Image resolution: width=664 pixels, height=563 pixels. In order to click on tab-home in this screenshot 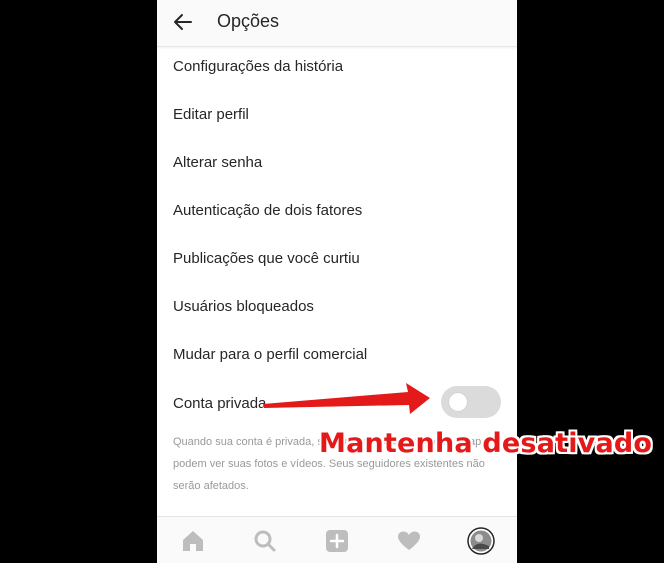, I will do `click(193, 541)`.